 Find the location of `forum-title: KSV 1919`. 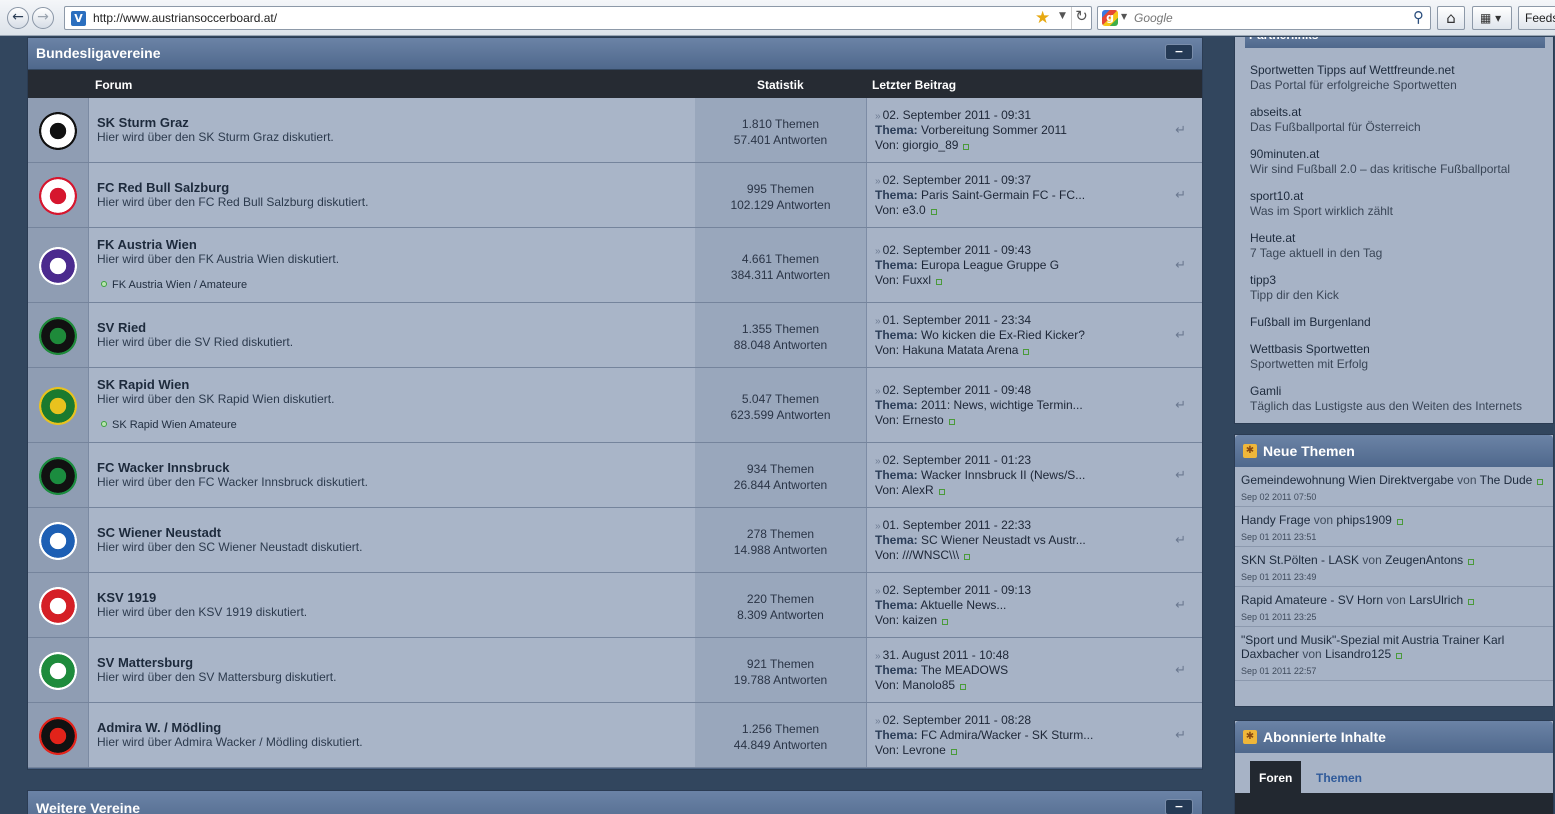

forum-title: KSV 1919 is located at coordinates (126, 597).